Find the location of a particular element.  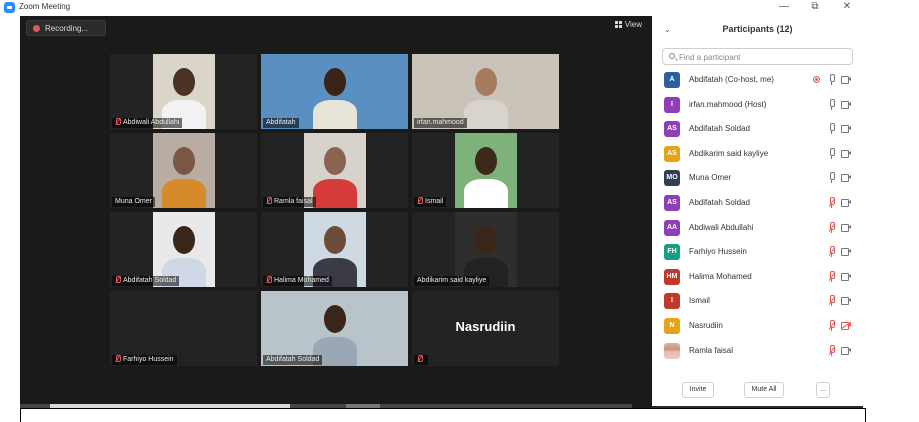

restore-button: ⧉ is located at coordinates (815, 6).